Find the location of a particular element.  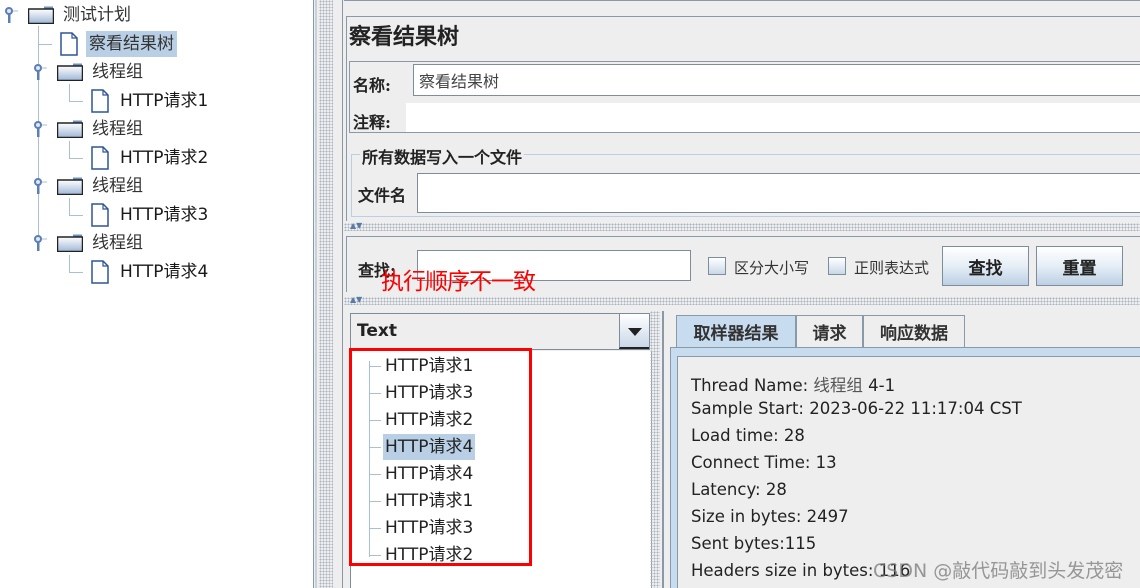

tree-node-thread-group-1: 线程组 is located at coordinates (89, 72).